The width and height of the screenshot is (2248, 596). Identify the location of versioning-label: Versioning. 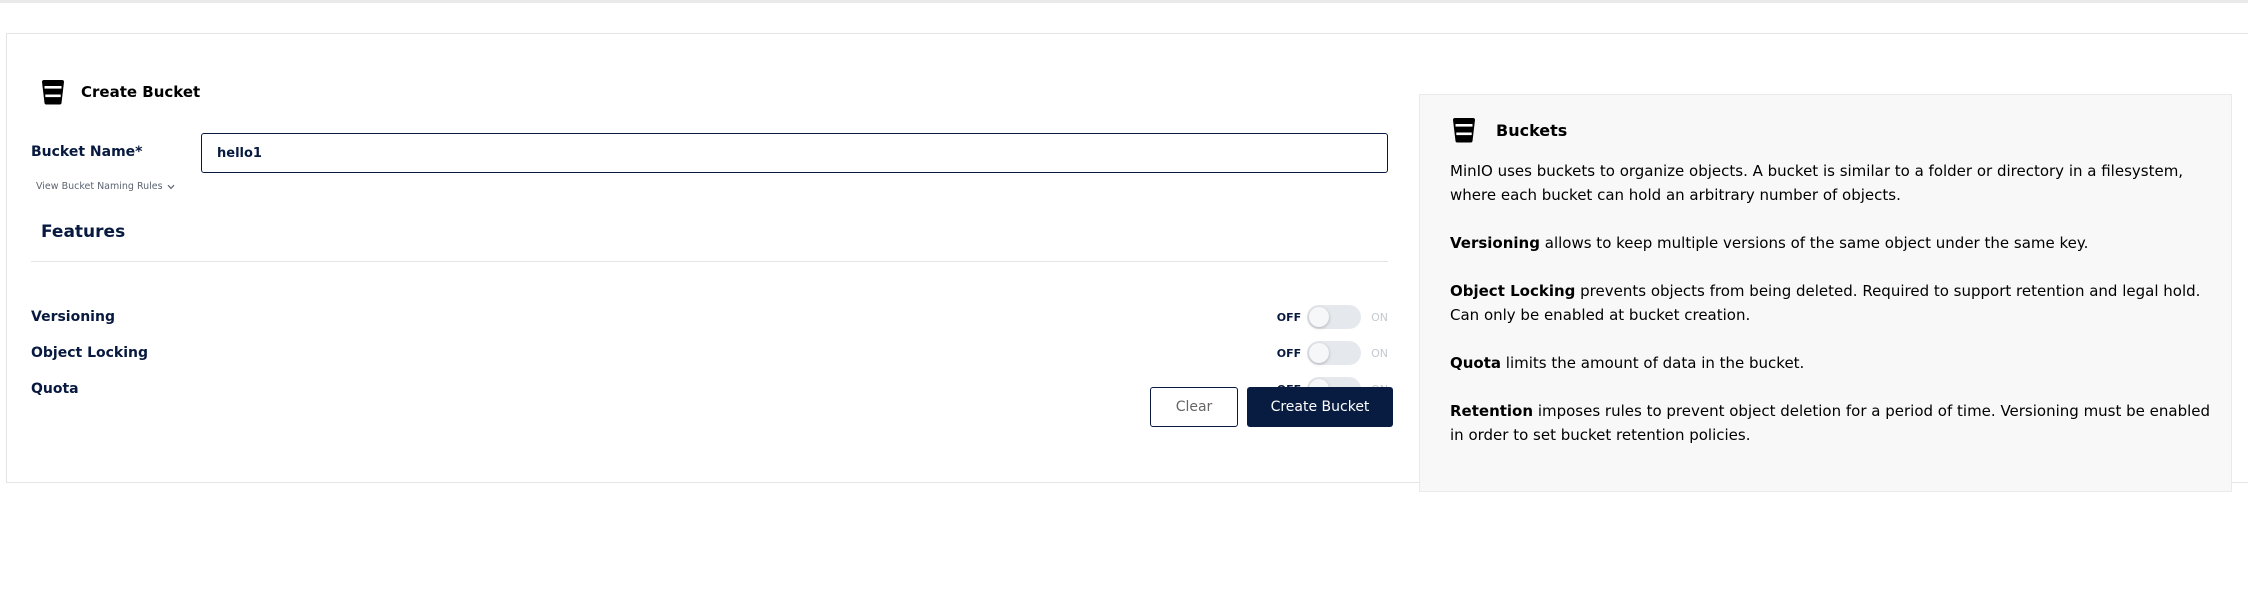
(73, 317).